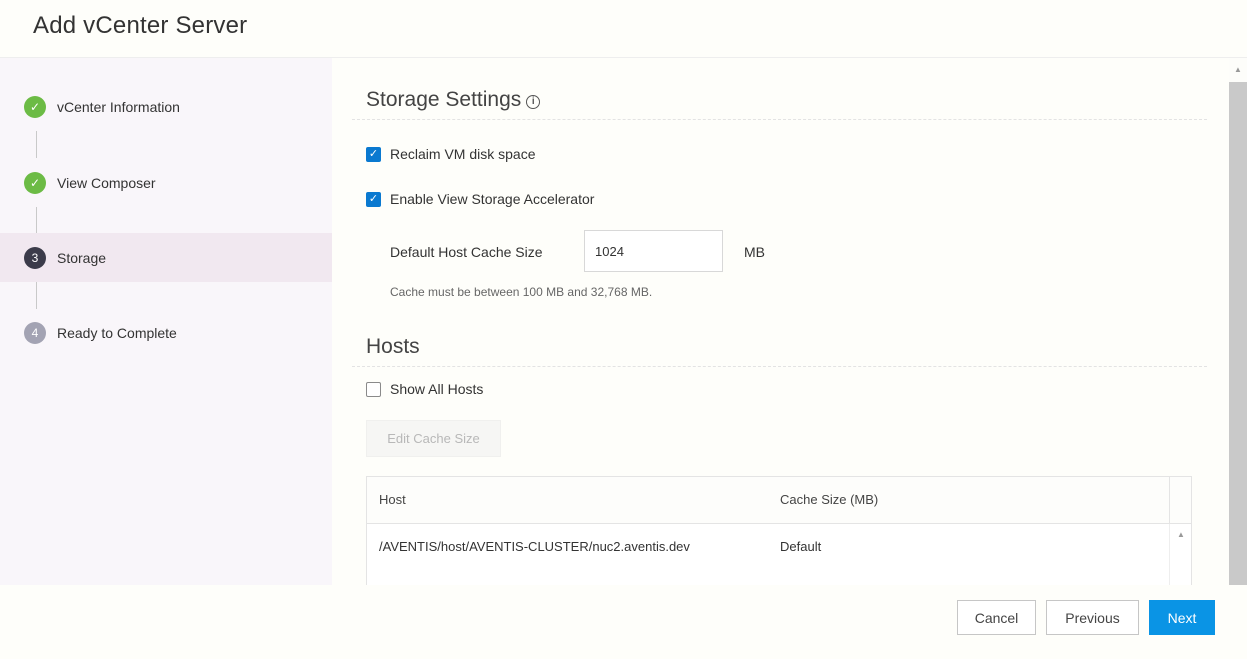 This screenshot has width=1247, height=659. What do you see at coordinates (1169, 500) in the screenshot?
I see `column-separator` at bounding box center [1169, 500].